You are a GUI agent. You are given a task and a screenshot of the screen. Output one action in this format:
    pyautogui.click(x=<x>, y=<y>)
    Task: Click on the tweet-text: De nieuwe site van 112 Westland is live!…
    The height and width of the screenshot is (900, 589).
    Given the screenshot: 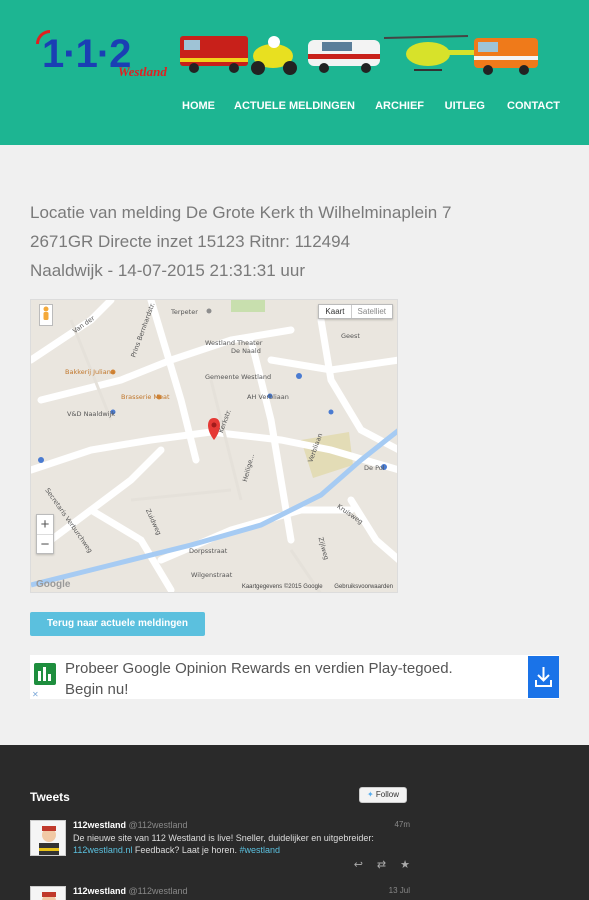 What is the action you would take?
    pyautogui.click(x=223, y=844)
    